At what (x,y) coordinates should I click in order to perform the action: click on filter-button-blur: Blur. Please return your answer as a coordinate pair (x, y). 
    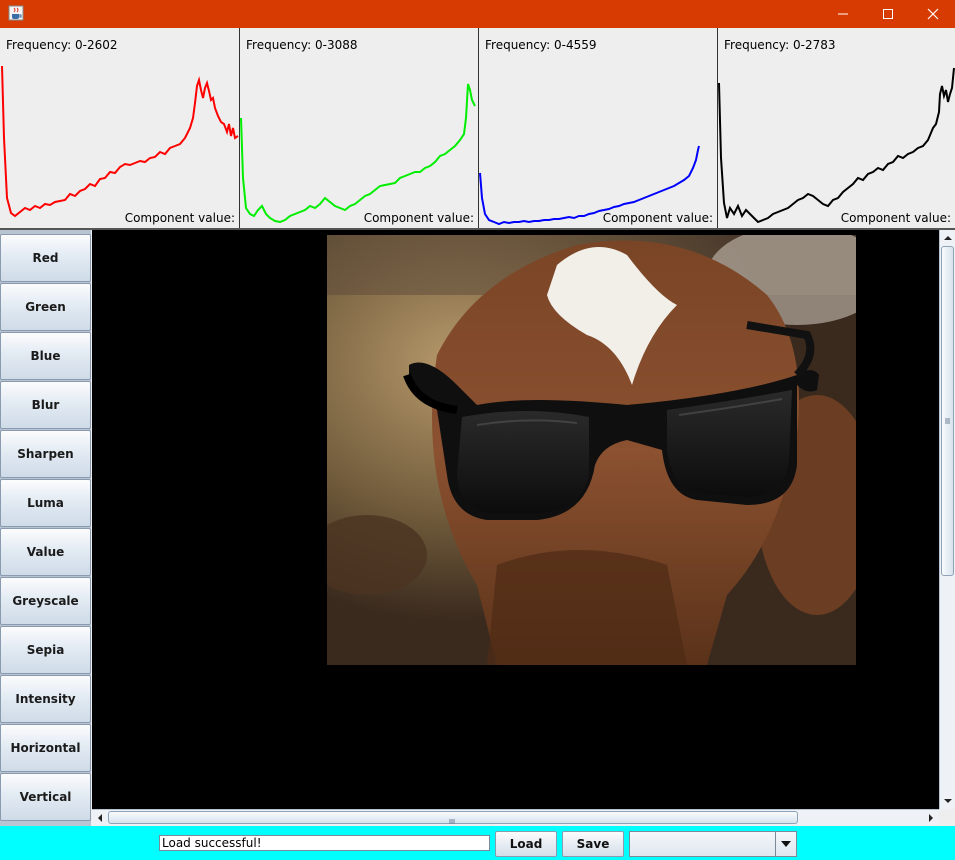
    Looking at the image, I should click on (45, 405).